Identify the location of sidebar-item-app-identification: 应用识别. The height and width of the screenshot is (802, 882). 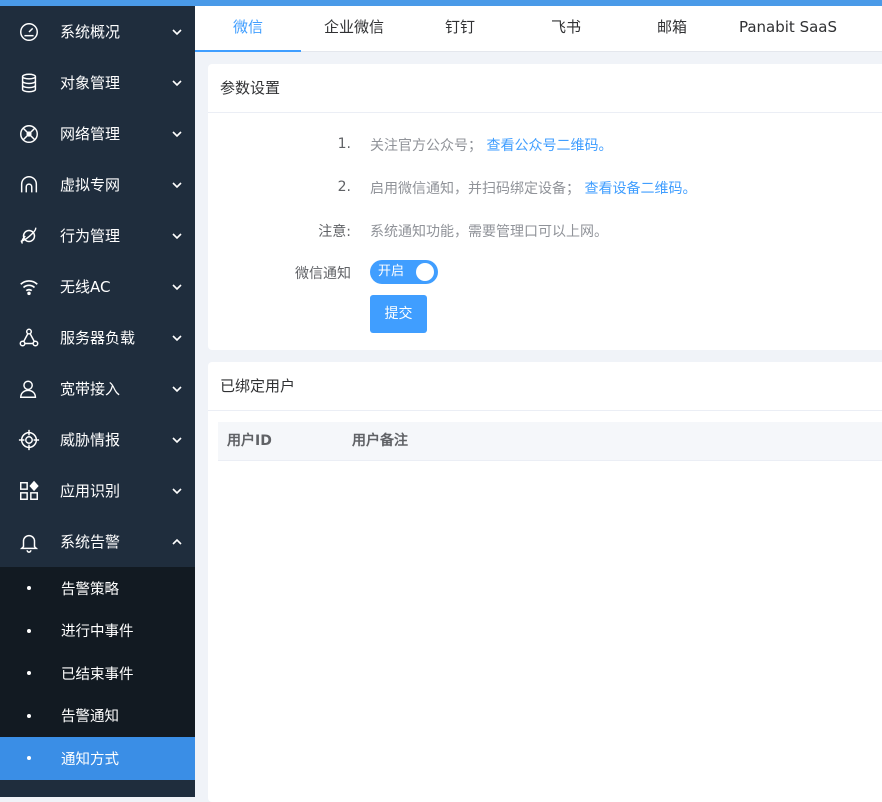
(97, 490).